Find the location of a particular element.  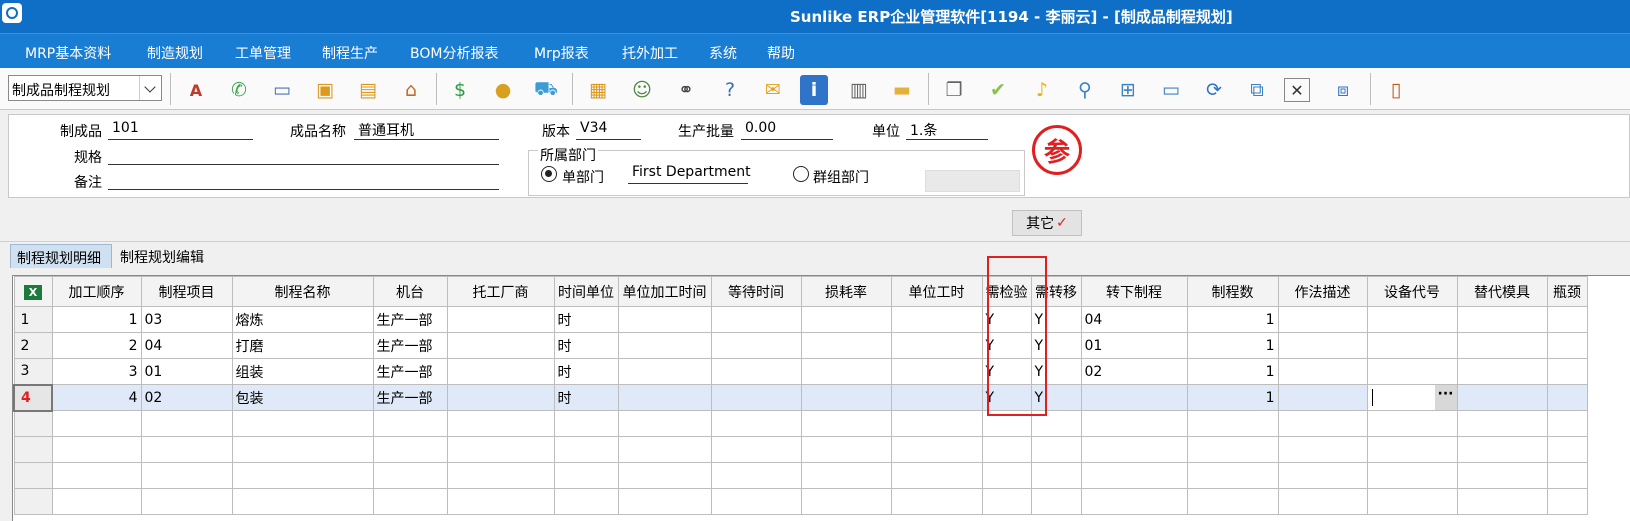

phone-icon: ✆ is located at coordinates (239, 90).